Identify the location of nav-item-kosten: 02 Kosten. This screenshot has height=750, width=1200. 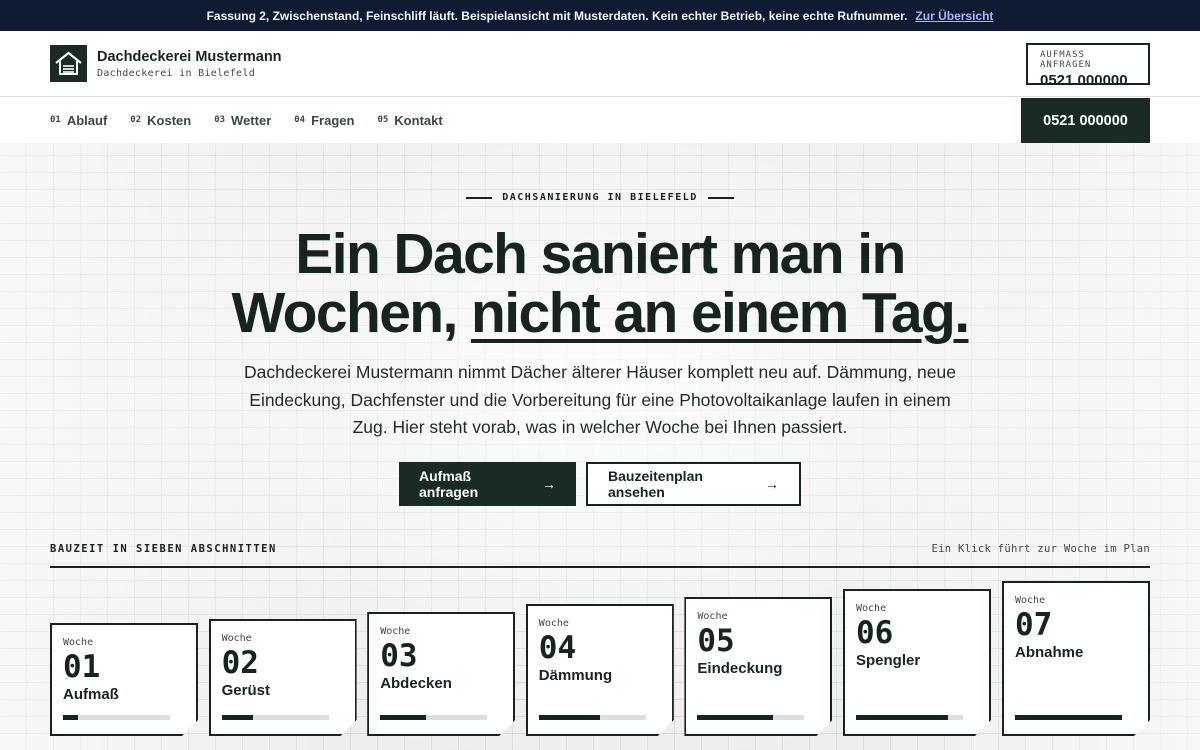
(160, 120).